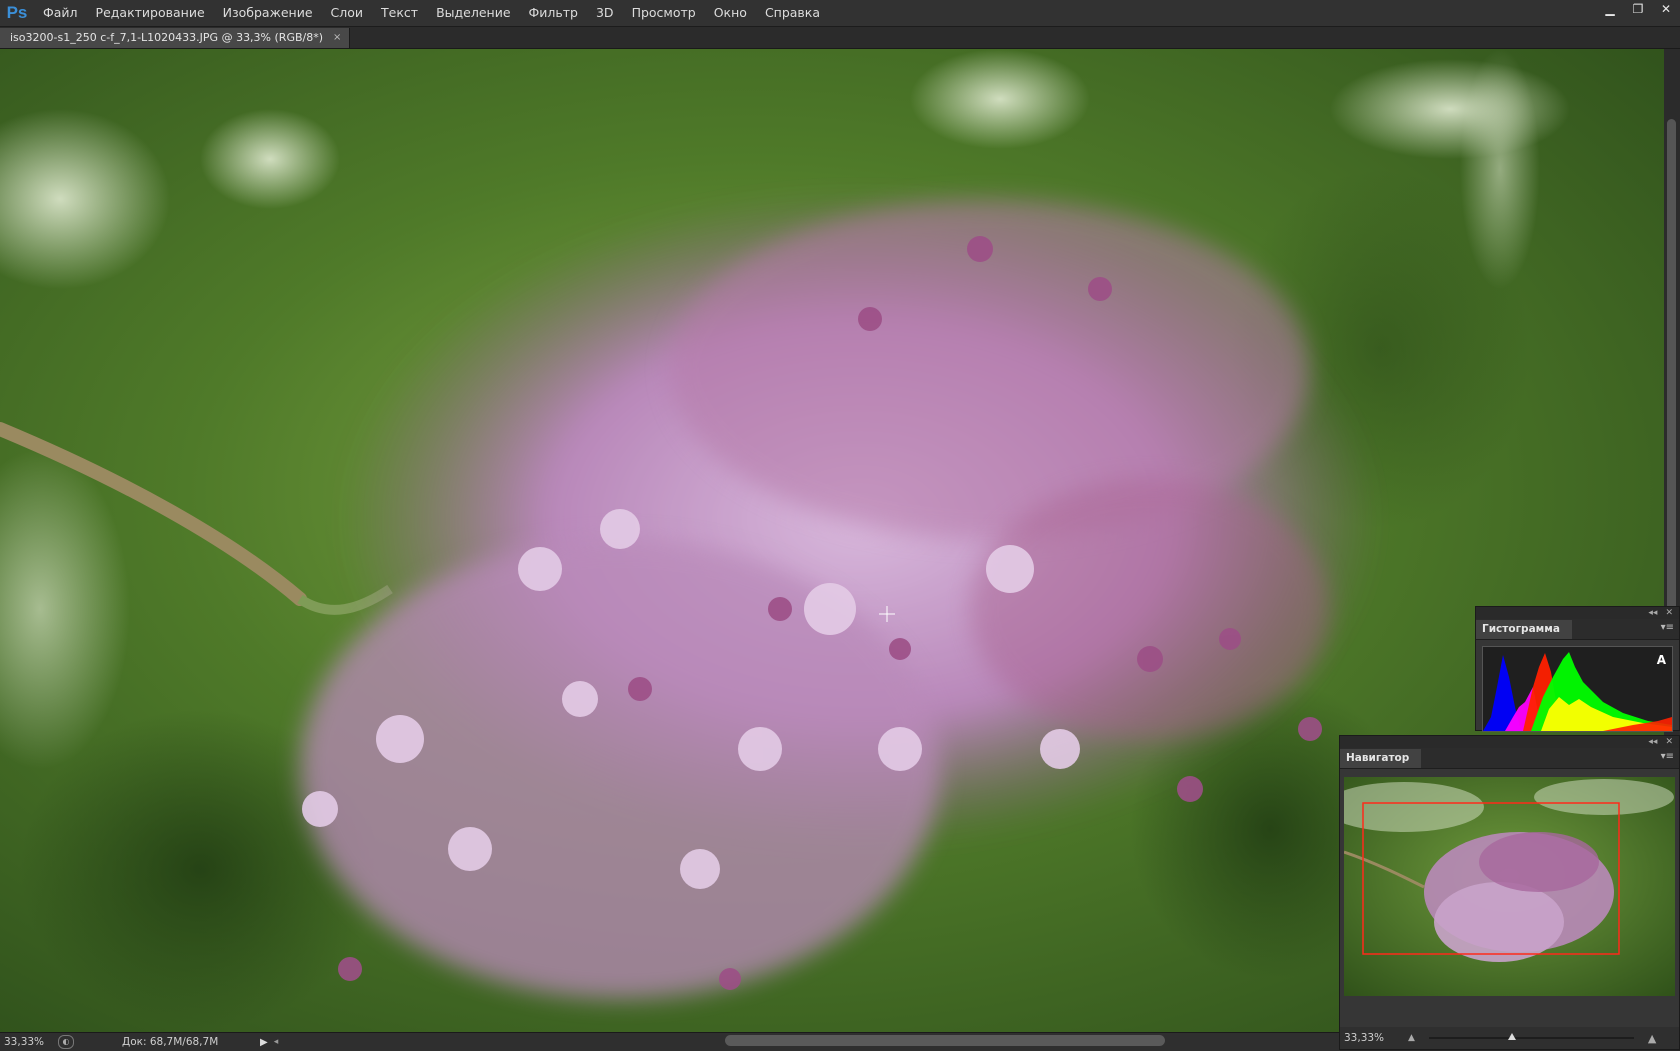 Image resolution: width=1680 pixels, height=1051 pixels. I want to click on histogram-panel: ◂◂ ✕ Гистограмма ▾≡ A, so click(1577, 669).